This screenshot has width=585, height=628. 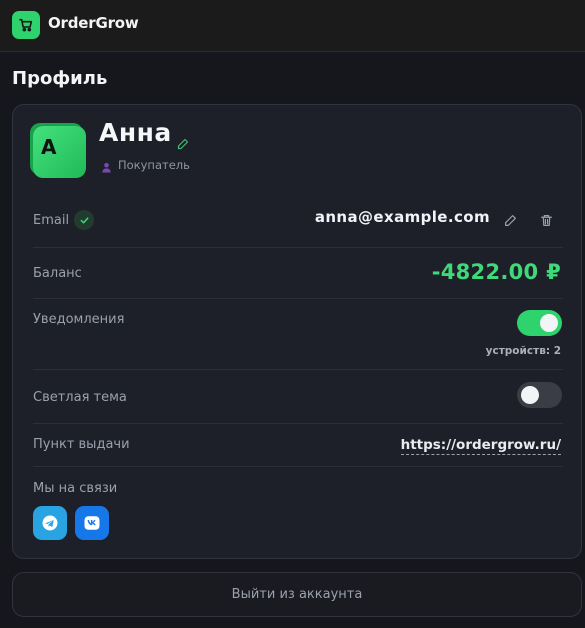 I want to click on telegram-icon, so click(x=50, y=523).